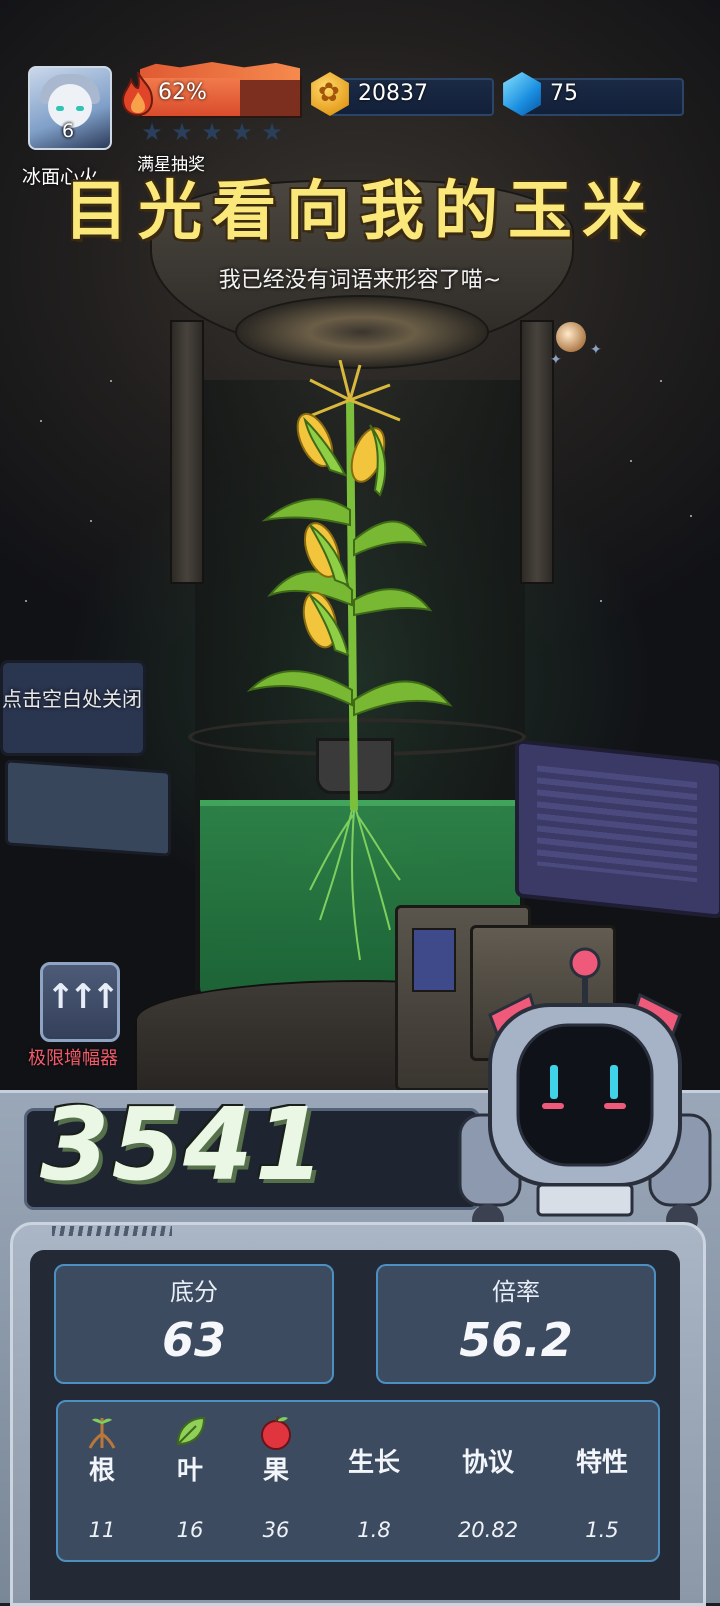 The width and height of the screenshot is (720, 1606). Describe the element at coordinates (102, 1432) in the screenshot. I see `root-icon` at that location.